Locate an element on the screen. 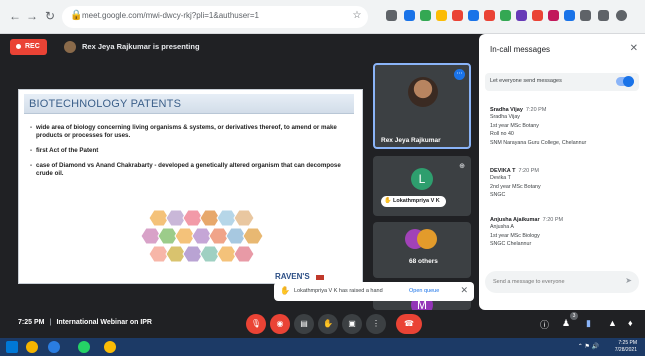  participant-tile: ⊕ L ✋ Lokathmpriya V K is located at coordinates (422, 186).